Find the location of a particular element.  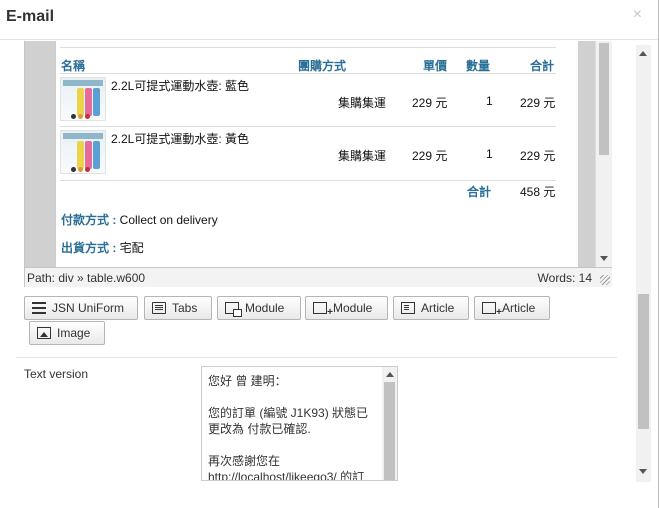

add-module-icon is located at coordinates (323, 310).